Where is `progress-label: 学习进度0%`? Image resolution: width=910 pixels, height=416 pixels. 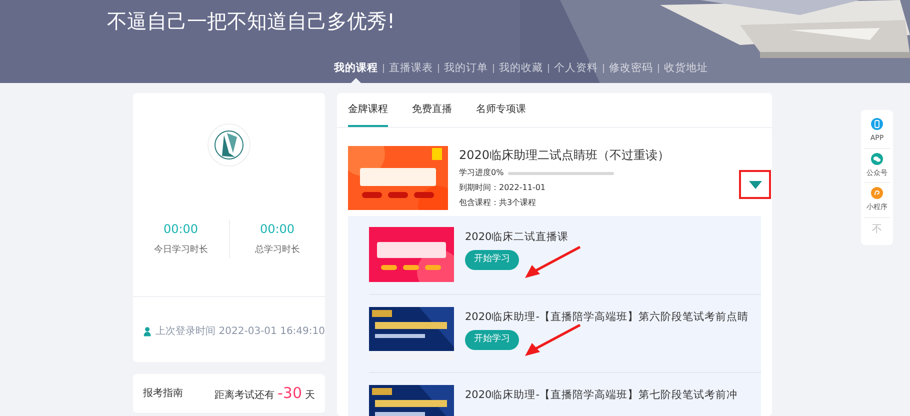
progress-label: 学习进度0% is located at coordinates (481, 173).